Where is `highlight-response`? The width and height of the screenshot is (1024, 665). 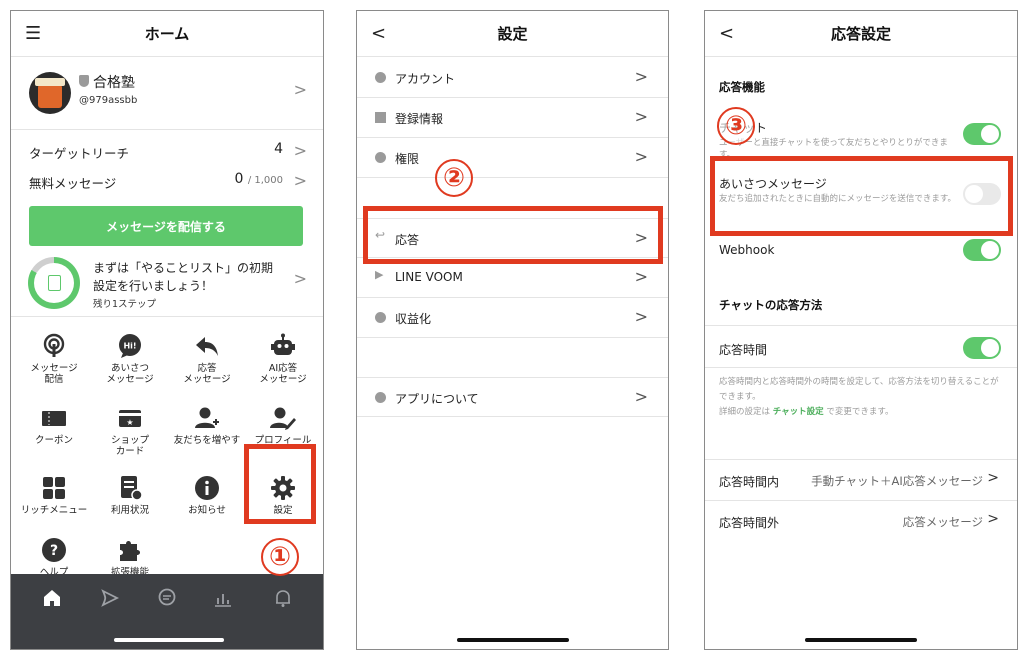 highlight-response is located at coordinates (513, 235).